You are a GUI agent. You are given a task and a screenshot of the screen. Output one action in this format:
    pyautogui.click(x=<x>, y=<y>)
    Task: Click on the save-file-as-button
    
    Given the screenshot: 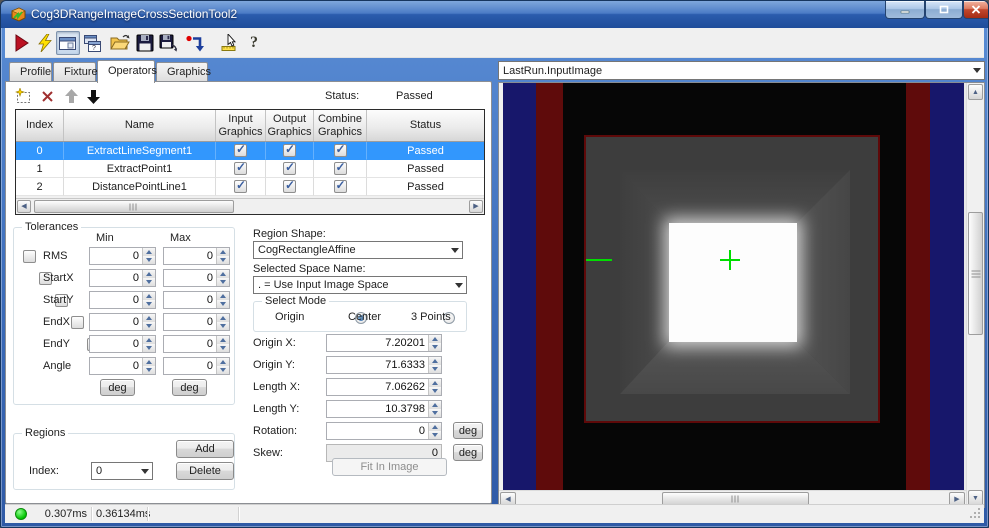 What is the action you would take?
    pyautogui.click(x=169, y=43)
    